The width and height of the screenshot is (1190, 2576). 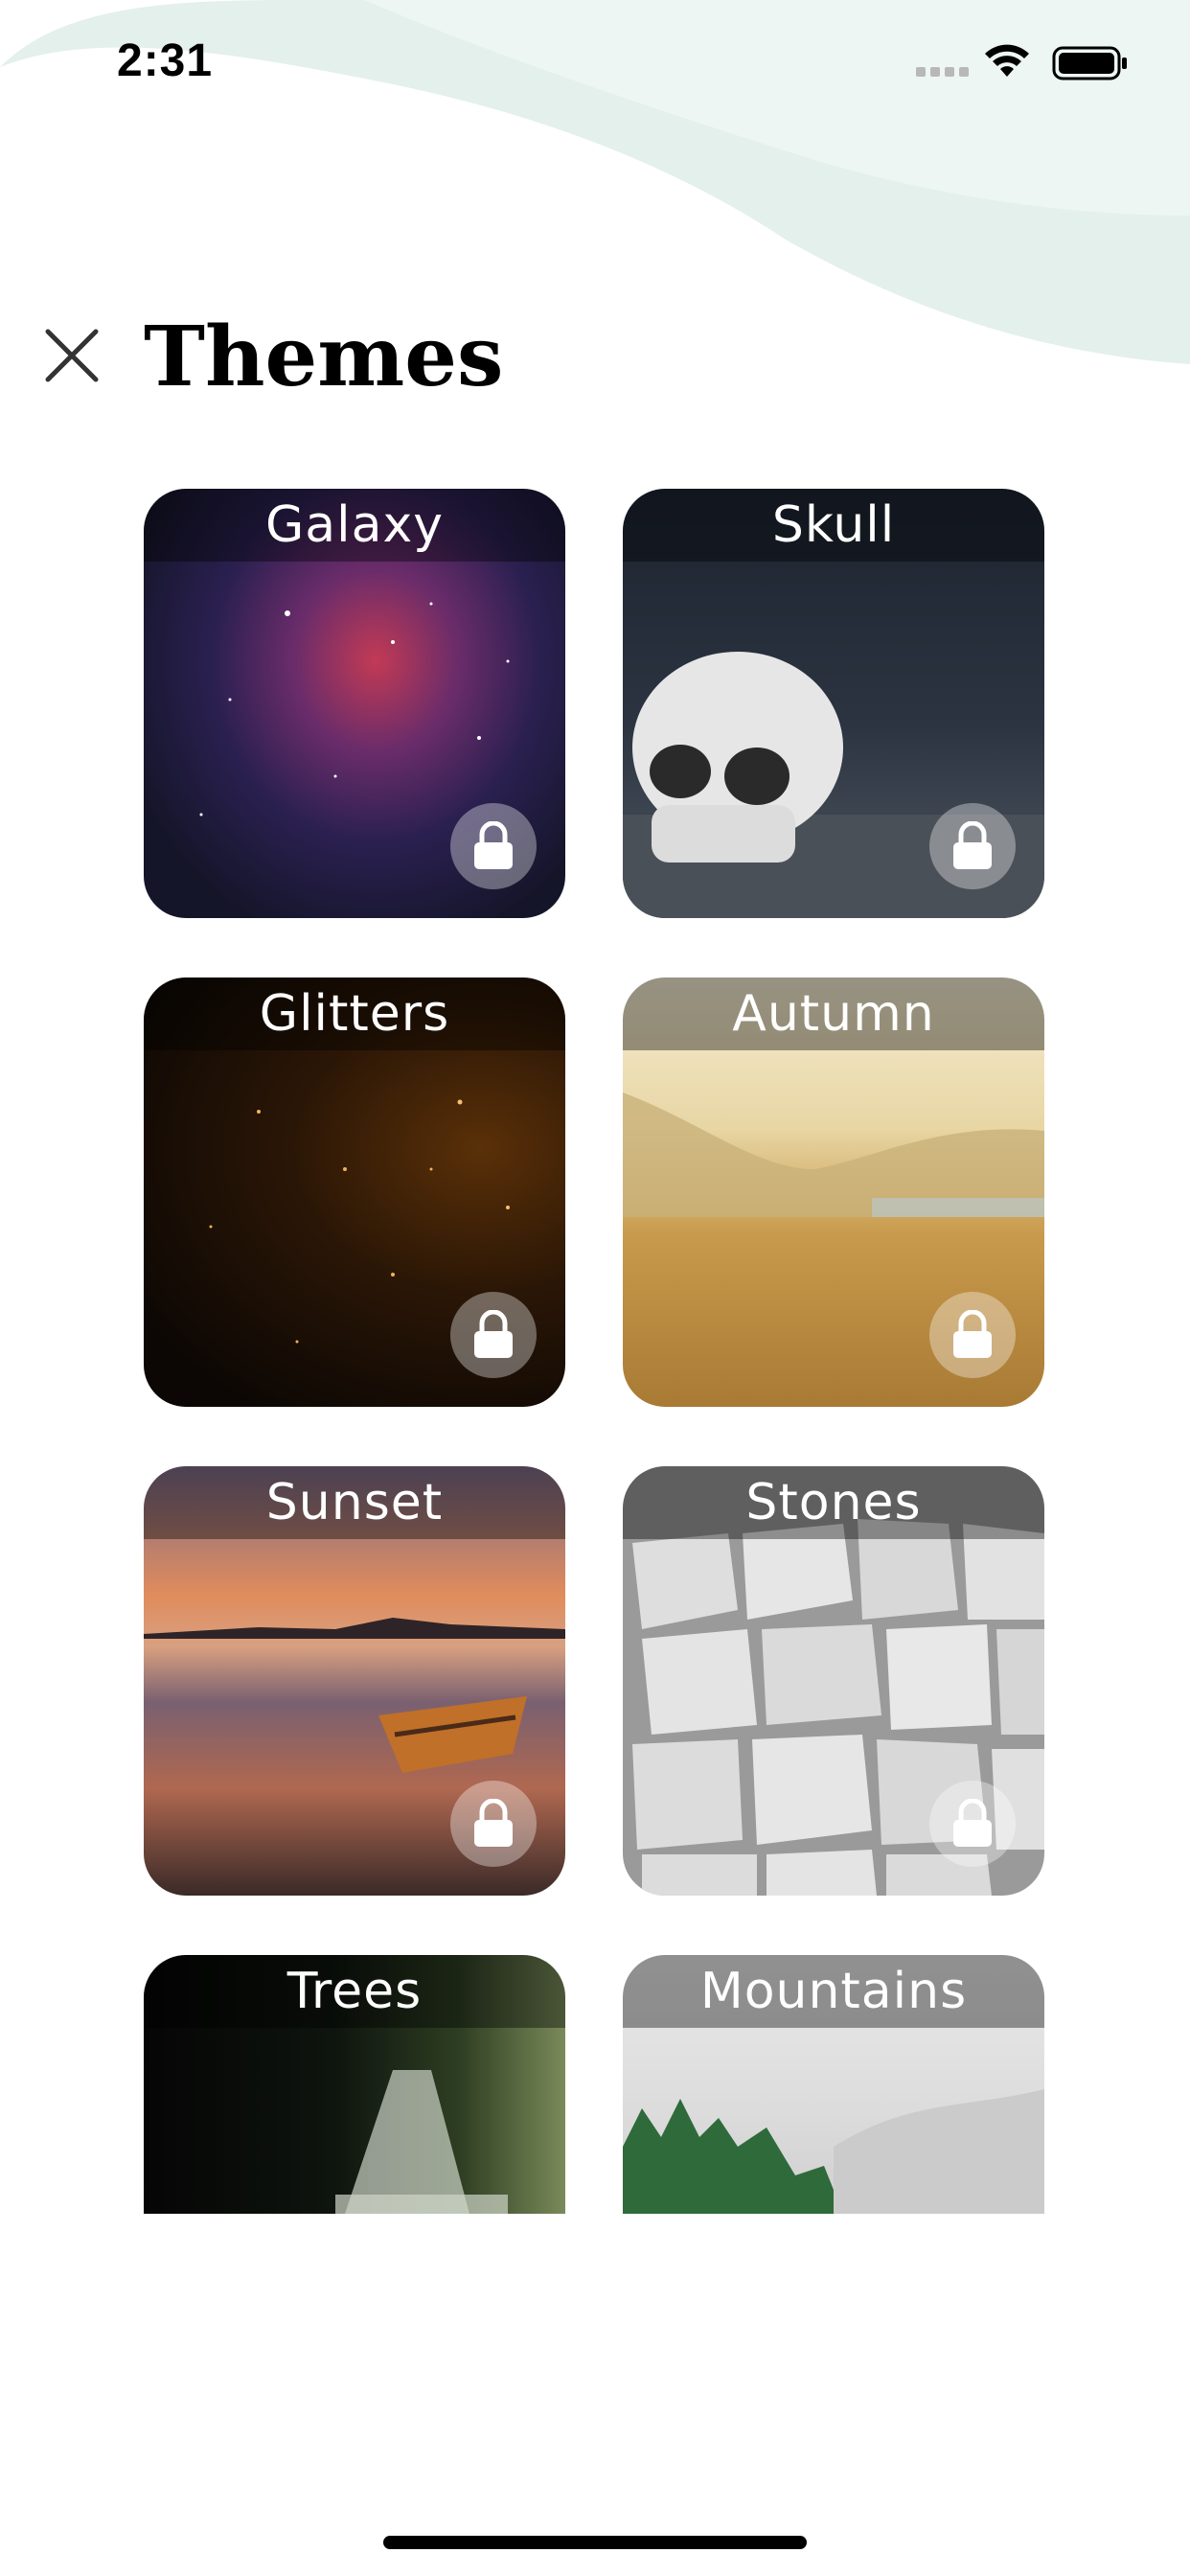 I want to click on home-indicator, so click(x=595, y=2542).